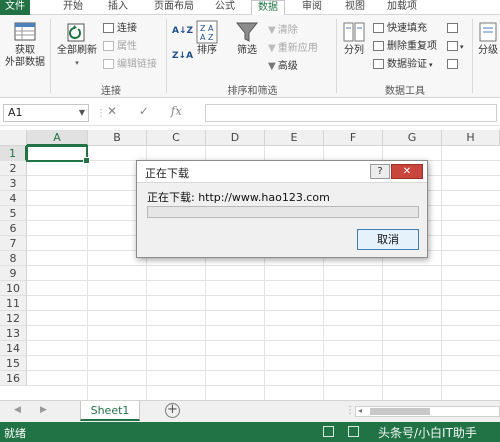  What do you see at coordinates (182, 56) in the screenshot?
I see `sort-descending-button: Z↓A` at bounding box center [182, 56].